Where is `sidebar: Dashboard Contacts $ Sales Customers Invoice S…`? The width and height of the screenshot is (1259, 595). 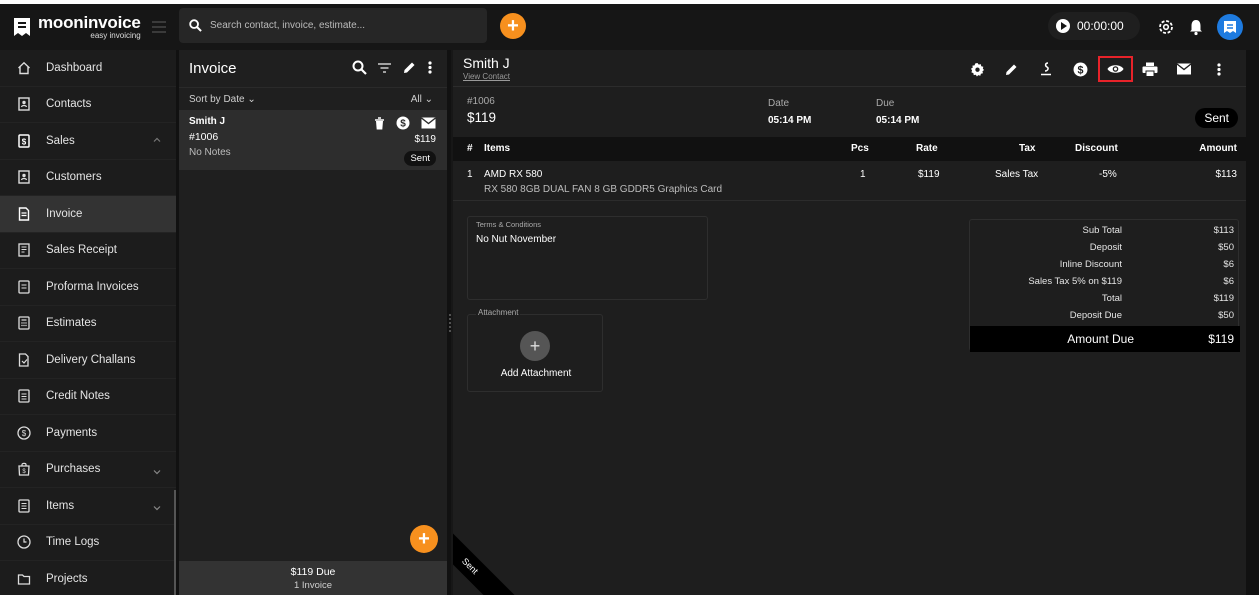
sidebar: Dashboard Contacts $ Sales Customers Invoice S… is located at coordinates (88, 322).